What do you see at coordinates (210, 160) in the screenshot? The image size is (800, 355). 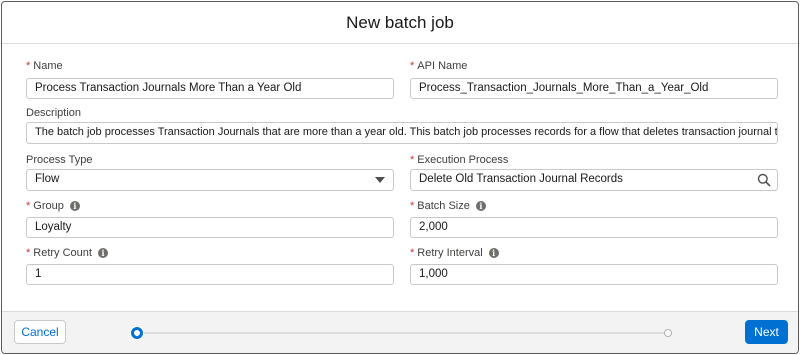 I see `process-type-label: Process Type` at bounding box center [210, 160].